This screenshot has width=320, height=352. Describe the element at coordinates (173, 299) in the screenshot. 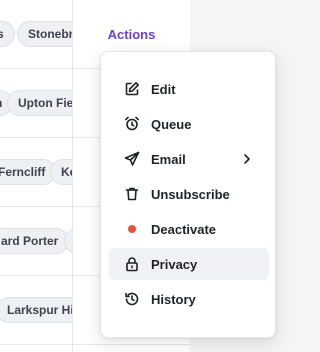

I see `menu-item-label: History` at that location.